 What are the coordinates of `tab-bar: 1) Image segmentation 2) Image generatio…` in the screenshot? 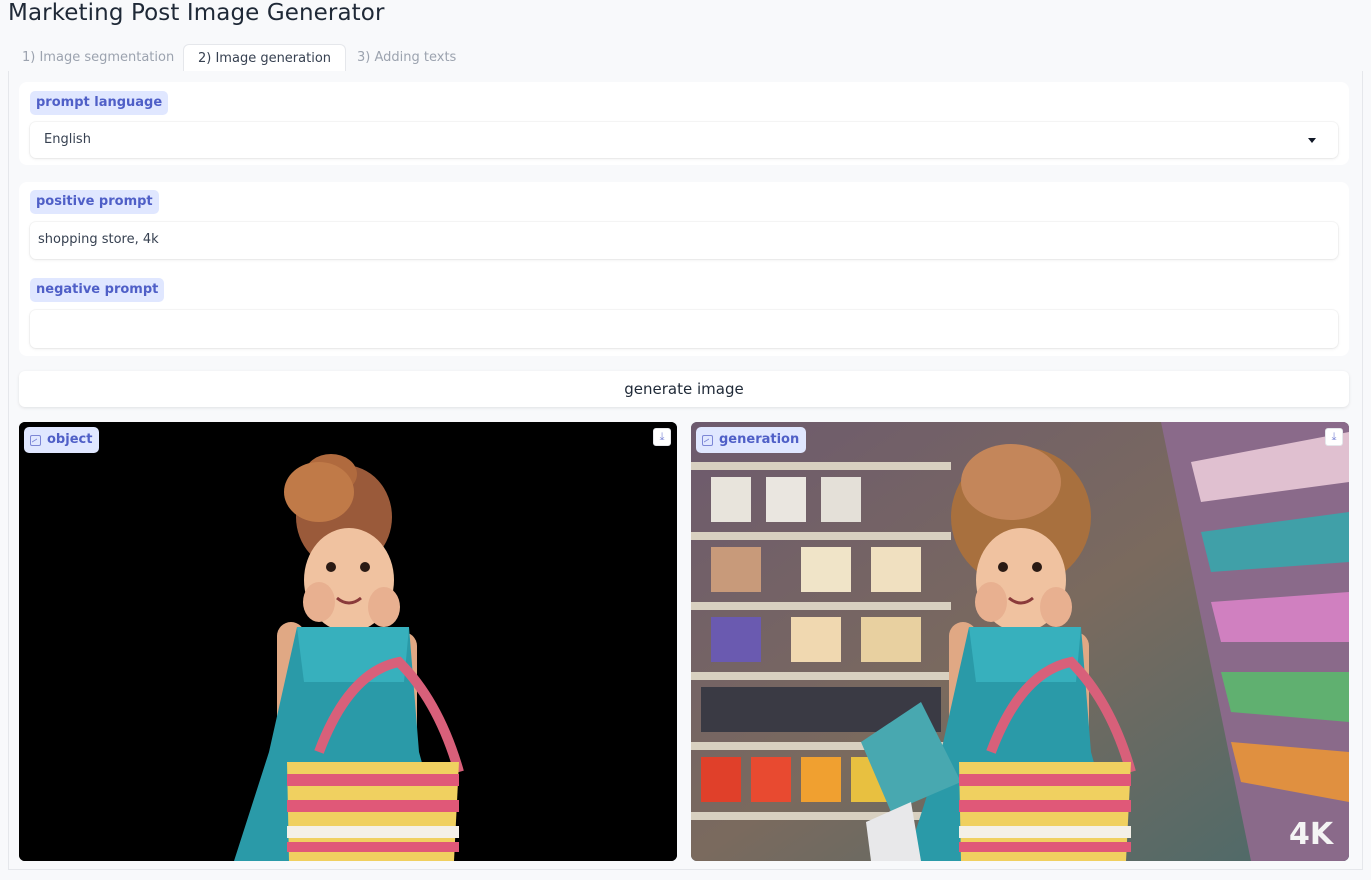 It's located at (685, 58).